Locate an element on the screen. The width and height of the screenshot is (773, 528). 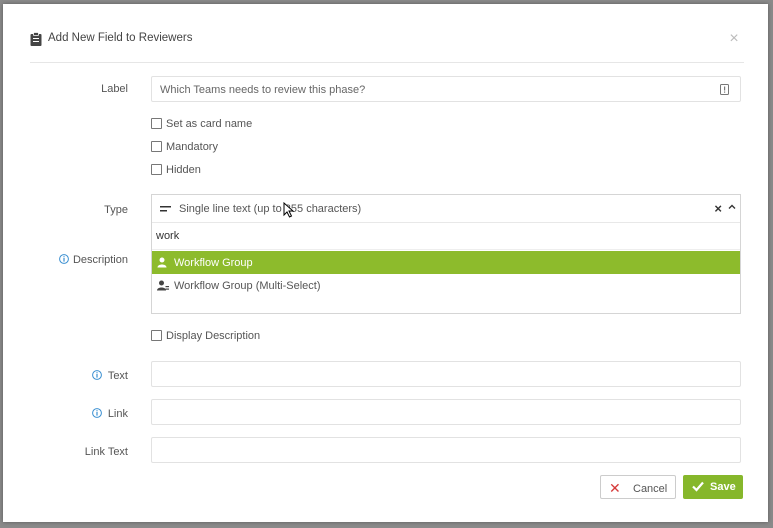
mouse-cursor-icon is located at coordinates (288, 210).